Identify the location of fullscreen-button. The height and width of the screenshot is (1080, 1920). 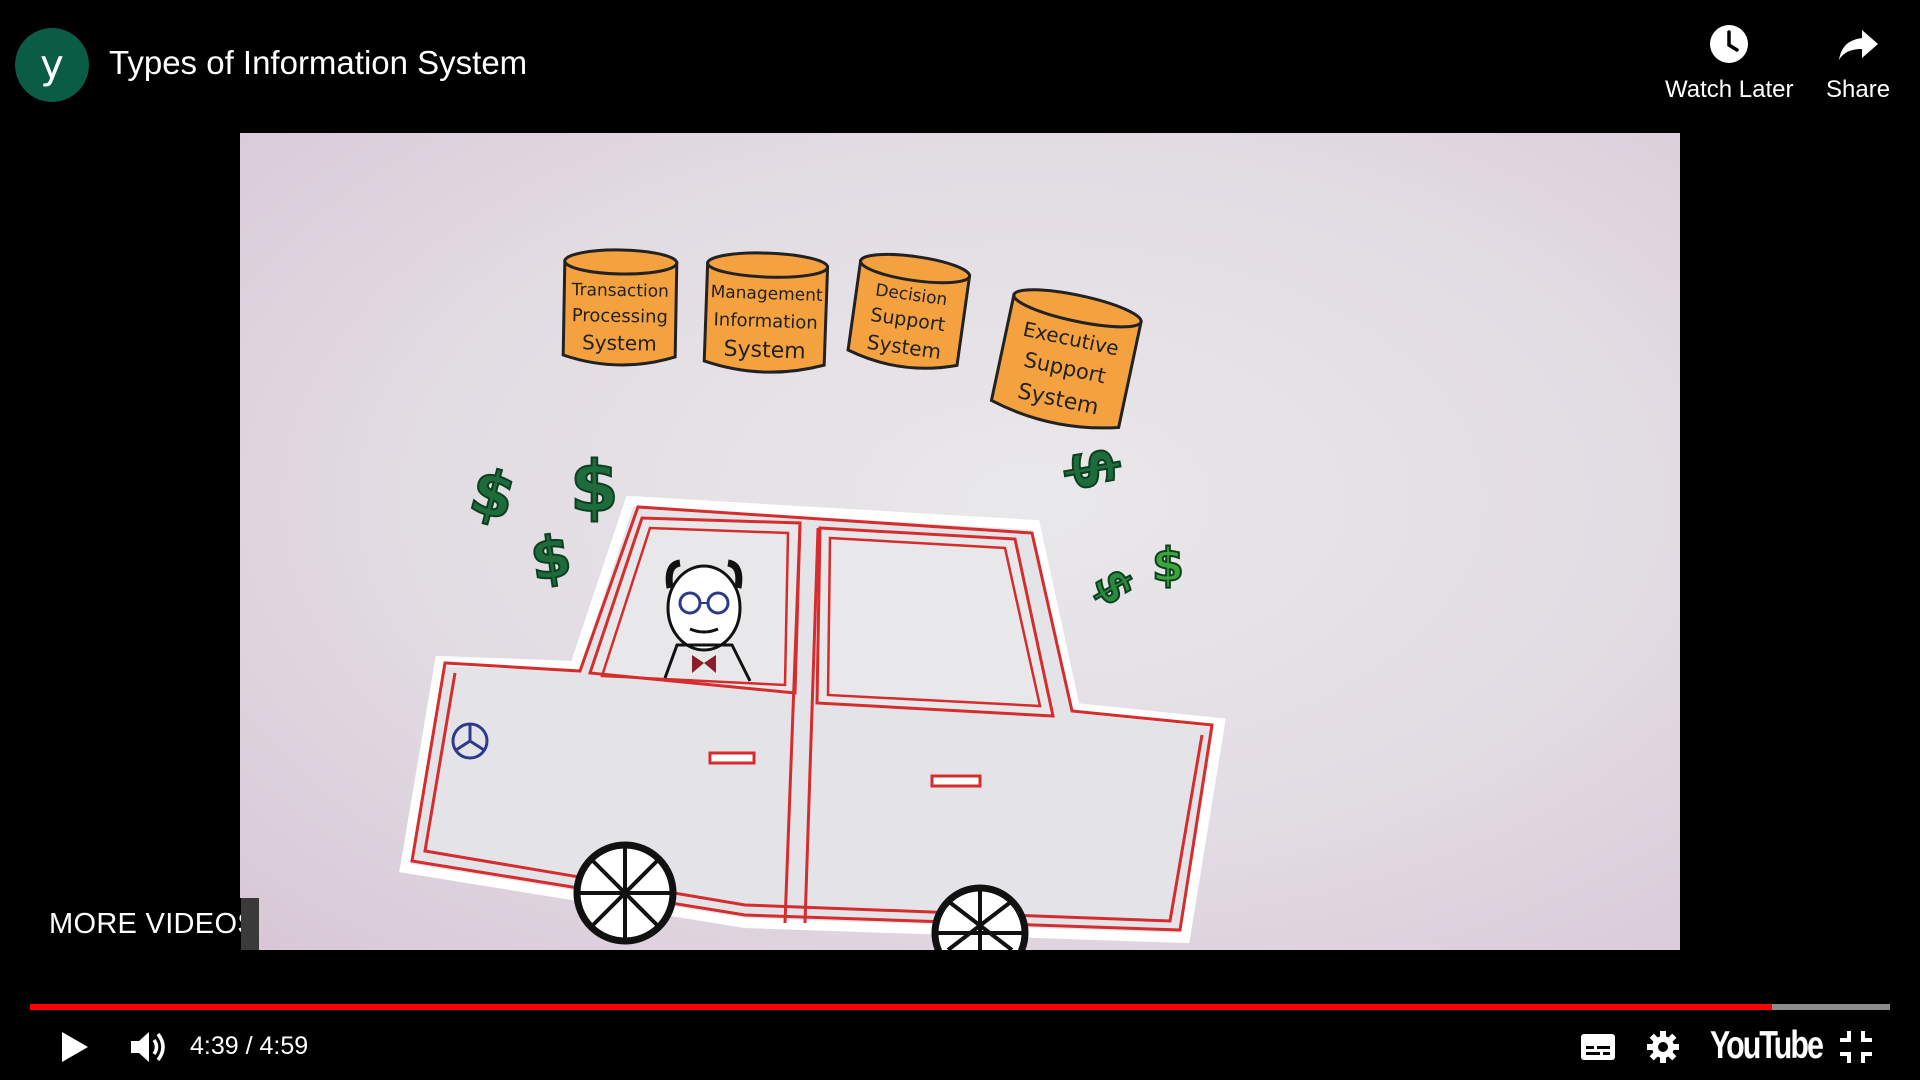
(1856, 1047).